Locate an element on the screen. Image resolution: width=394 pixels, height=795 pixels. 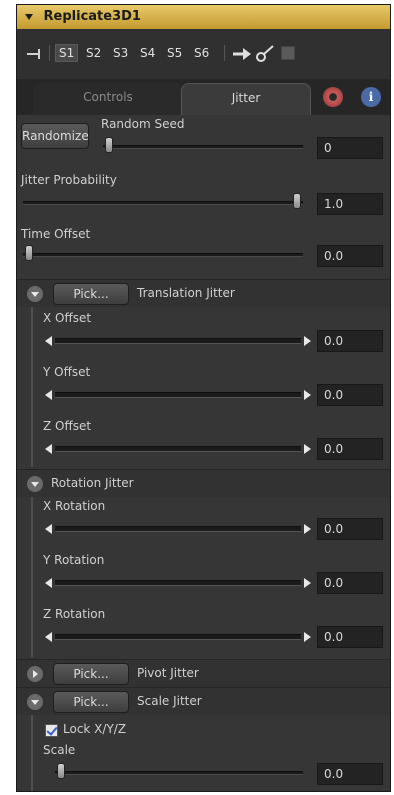
random-seed-label: Random Seed is located at coordinates (143, 124).